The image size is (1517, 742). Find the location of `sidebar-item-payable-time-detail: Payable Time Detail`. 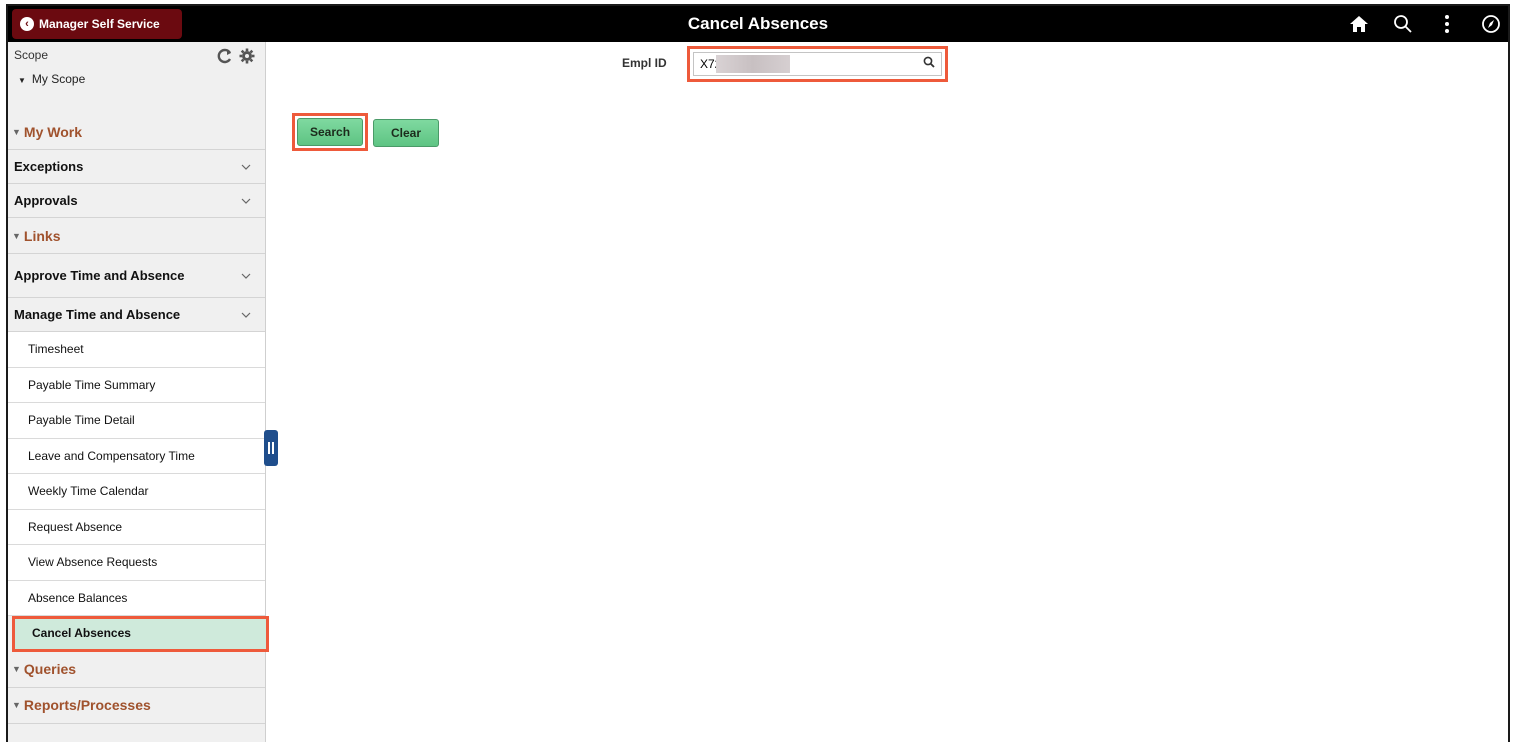

sidebar-item-payable-time-detail: Payable Time Detail is located at coordinates (136, 421).